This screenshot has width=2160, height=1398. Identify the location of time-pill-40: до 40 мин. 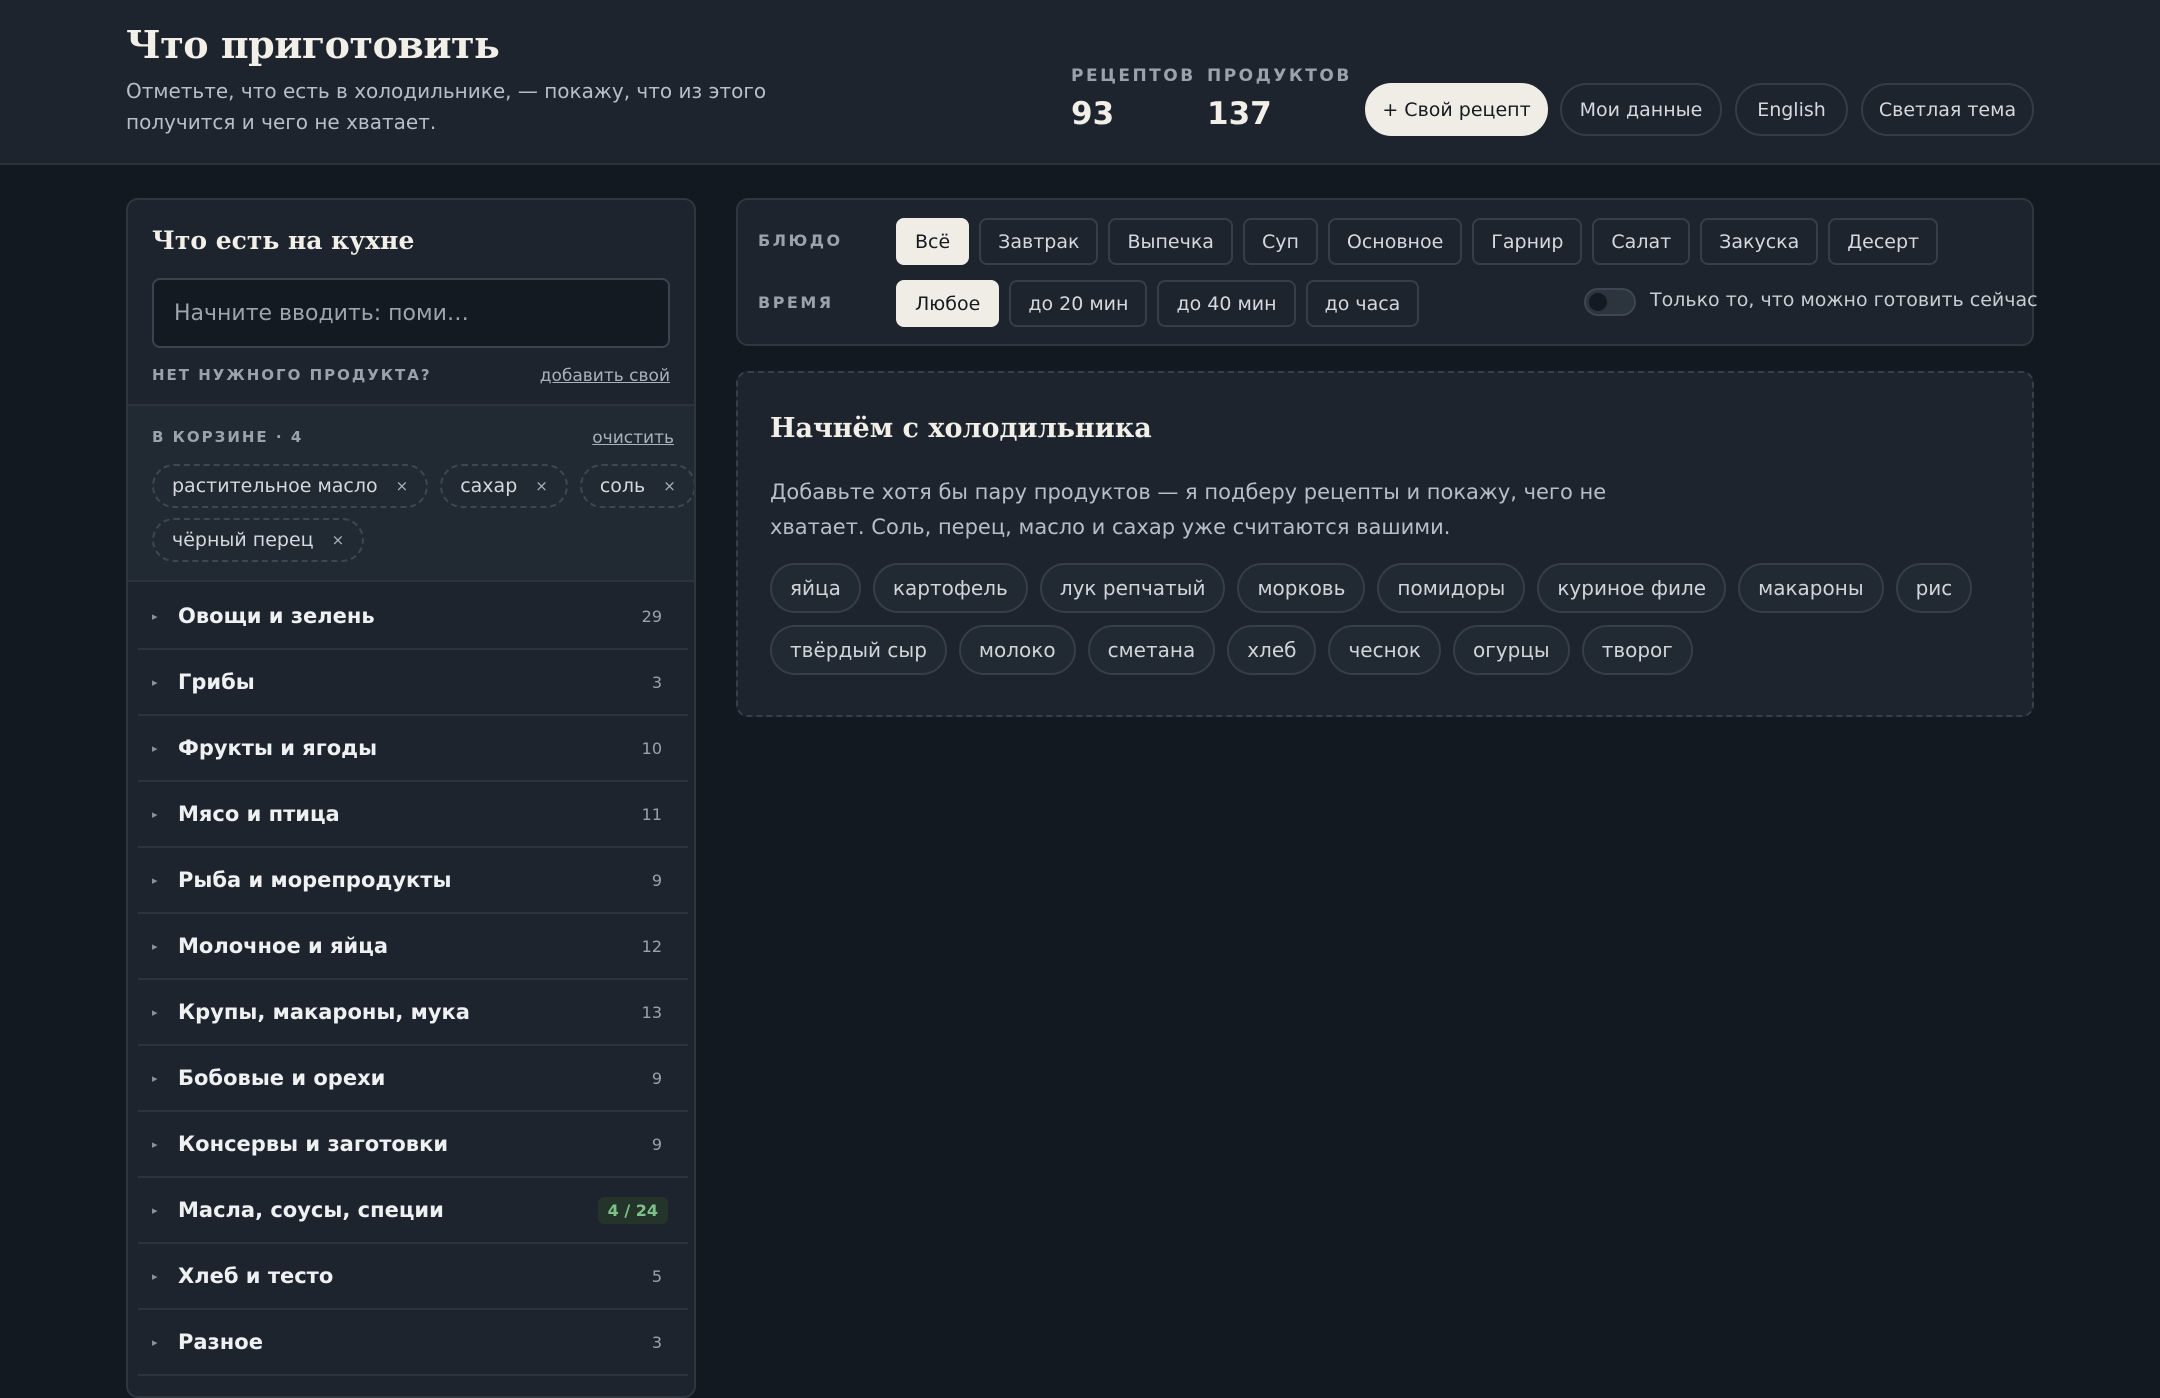
(1226, 303).